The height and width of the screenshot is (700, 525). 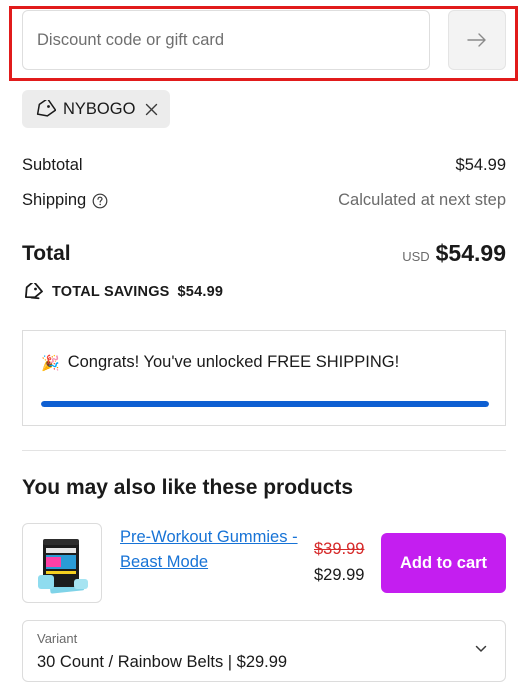 What do you see at coordinates (57, 638) in the screenshot?
I see `variant-label: Variant` at bounding box center [57, 638].